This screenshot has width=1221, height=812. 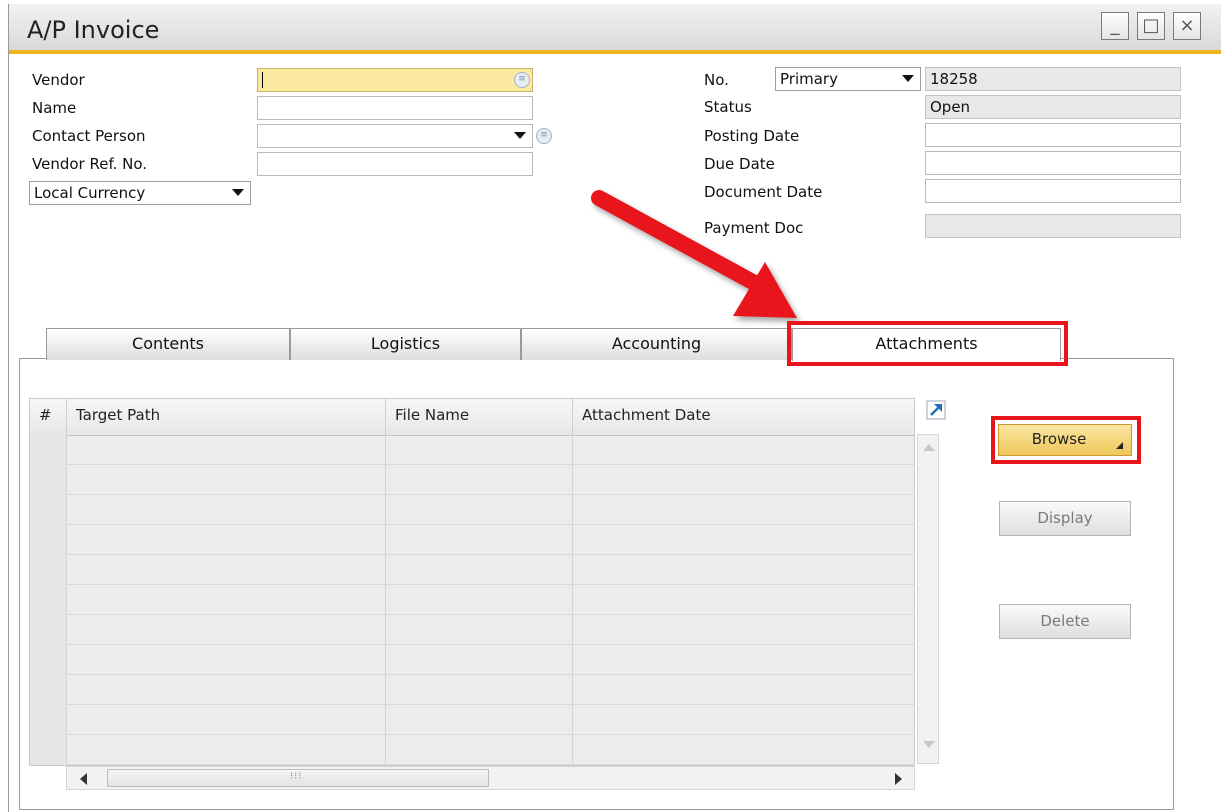 I want to click on minimize-button: _, so click(x=1115, y=26).